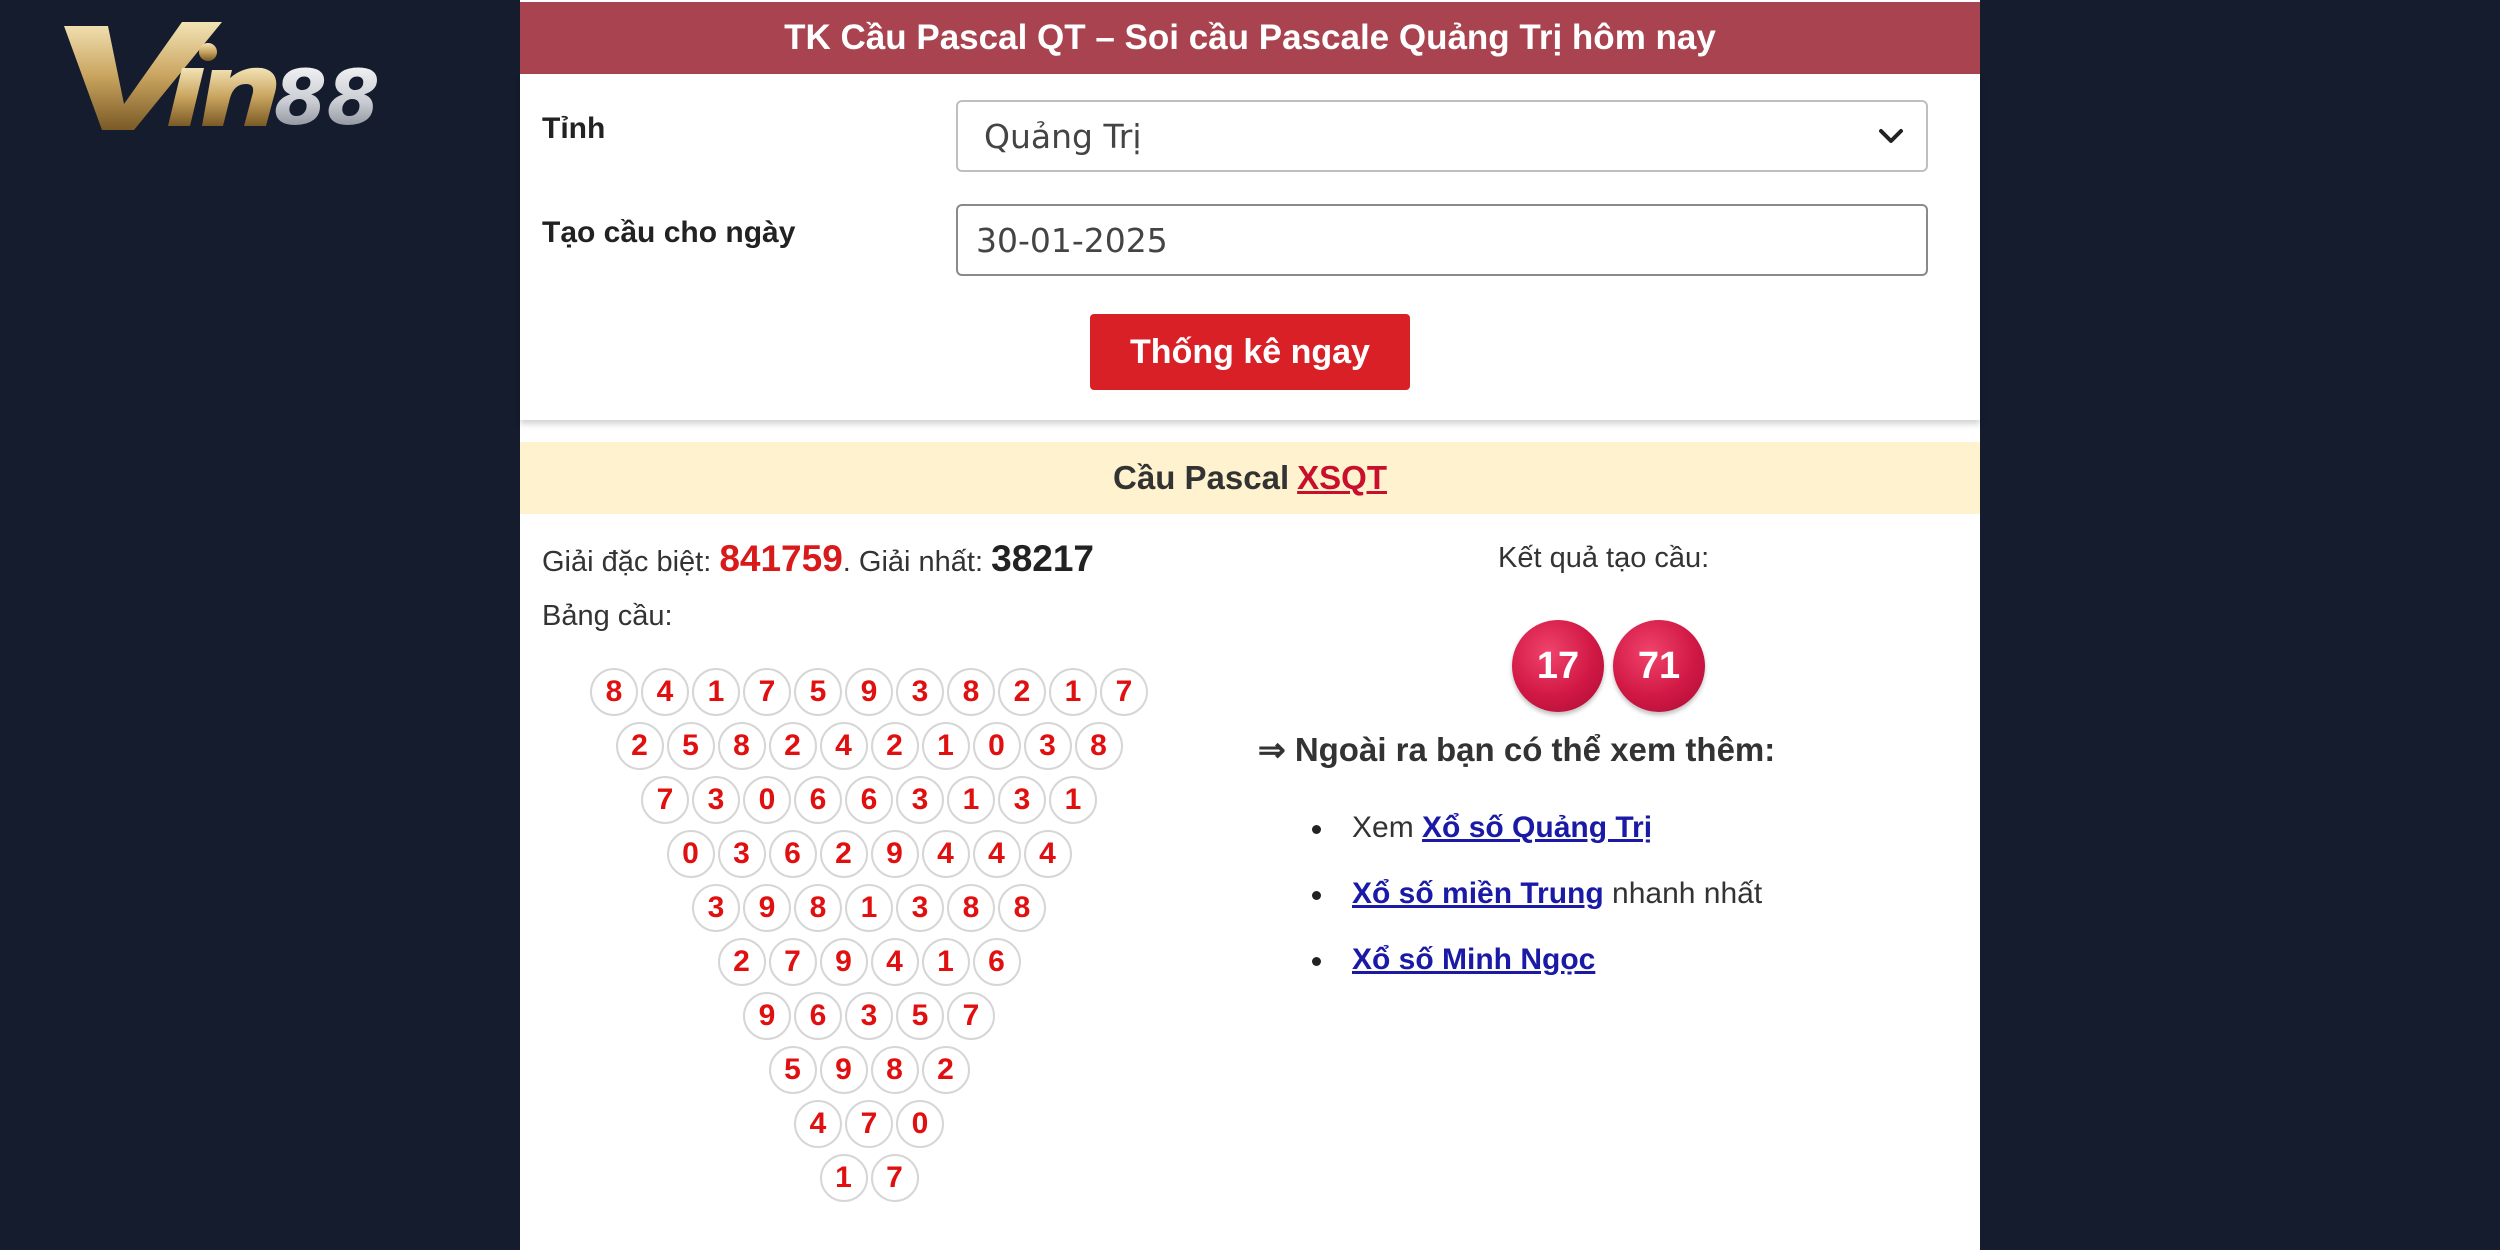 The image size is (2500, 1250). What do you see at coordinates (222, 80) in the screenshot?
I see `logo-graphic: 88` at bounding box center [222, 80].